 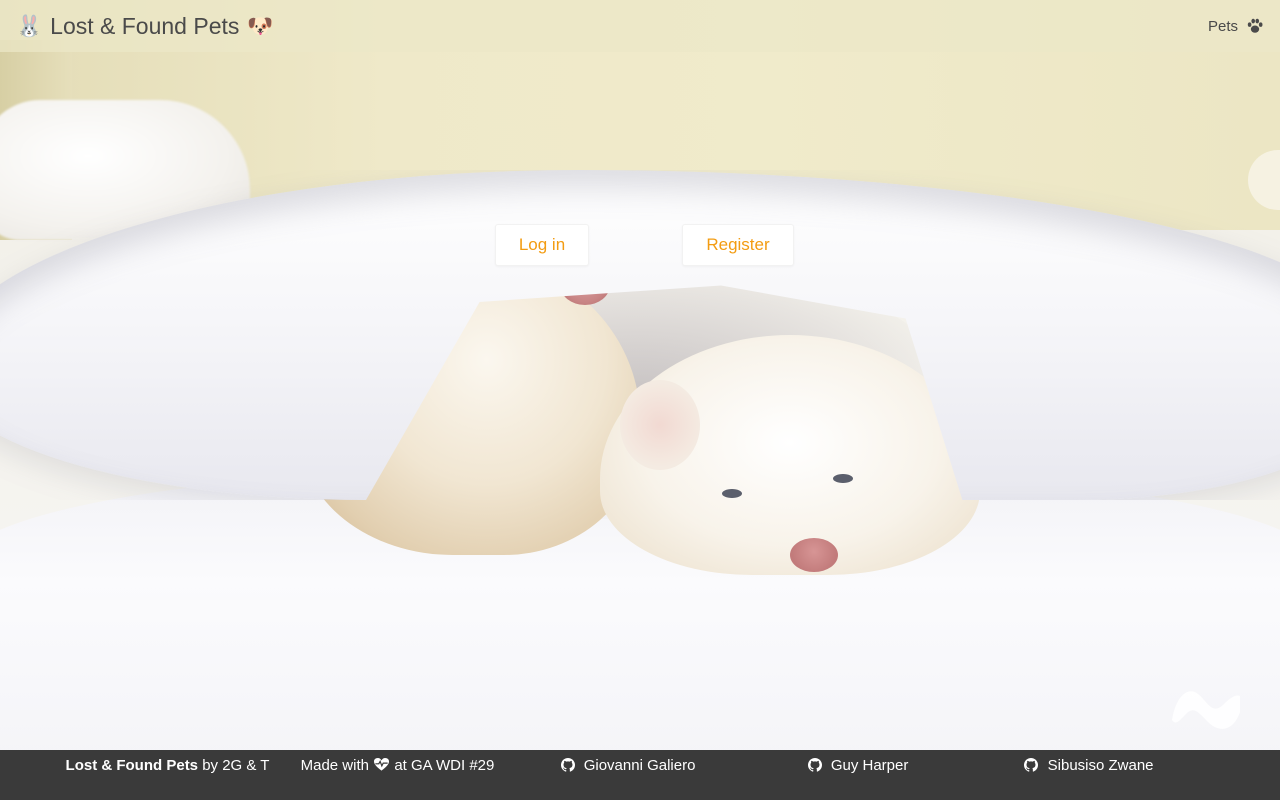 I want to click on puppy-right-ear, so click(x=660, y=425).